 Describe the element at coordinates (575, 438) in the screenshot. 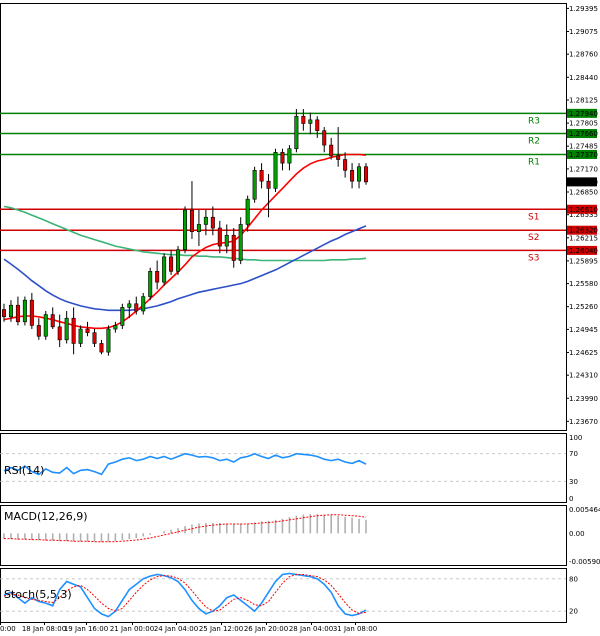

I see `rsi-tick-label: 100` at that location.